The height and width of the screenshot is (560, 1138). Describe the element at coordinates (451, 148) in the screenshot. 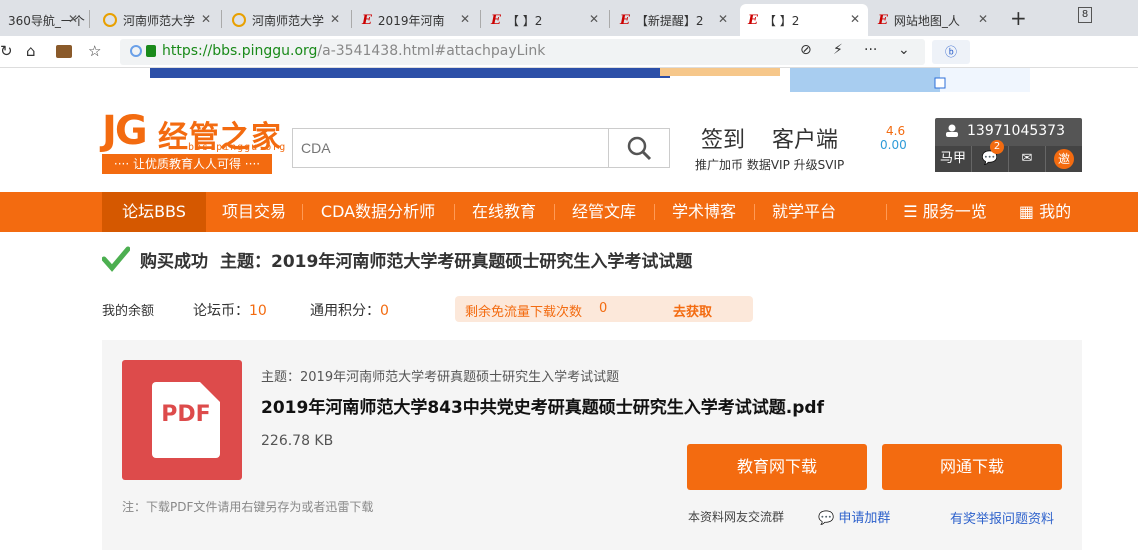

I see `search-input` at that location.